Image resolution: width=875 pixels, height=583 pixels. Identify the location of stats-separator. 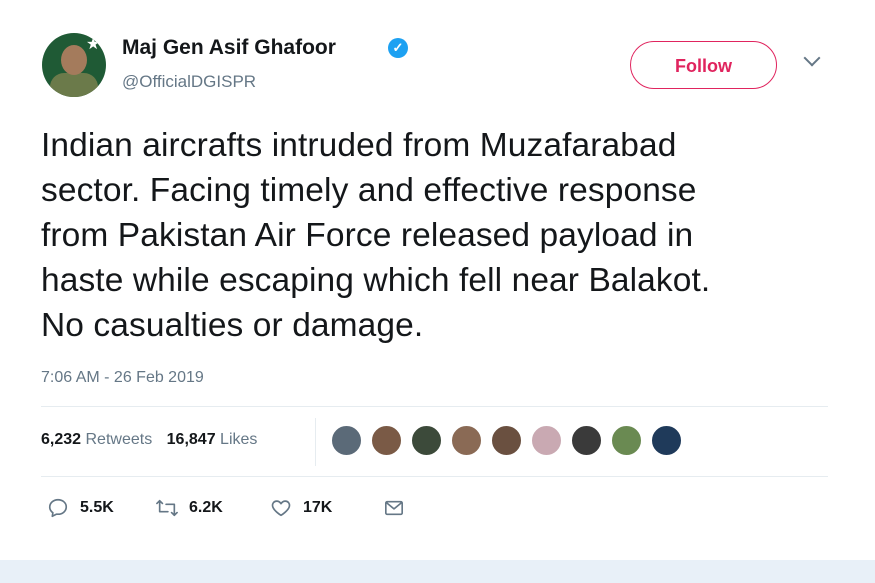
(315, 442).